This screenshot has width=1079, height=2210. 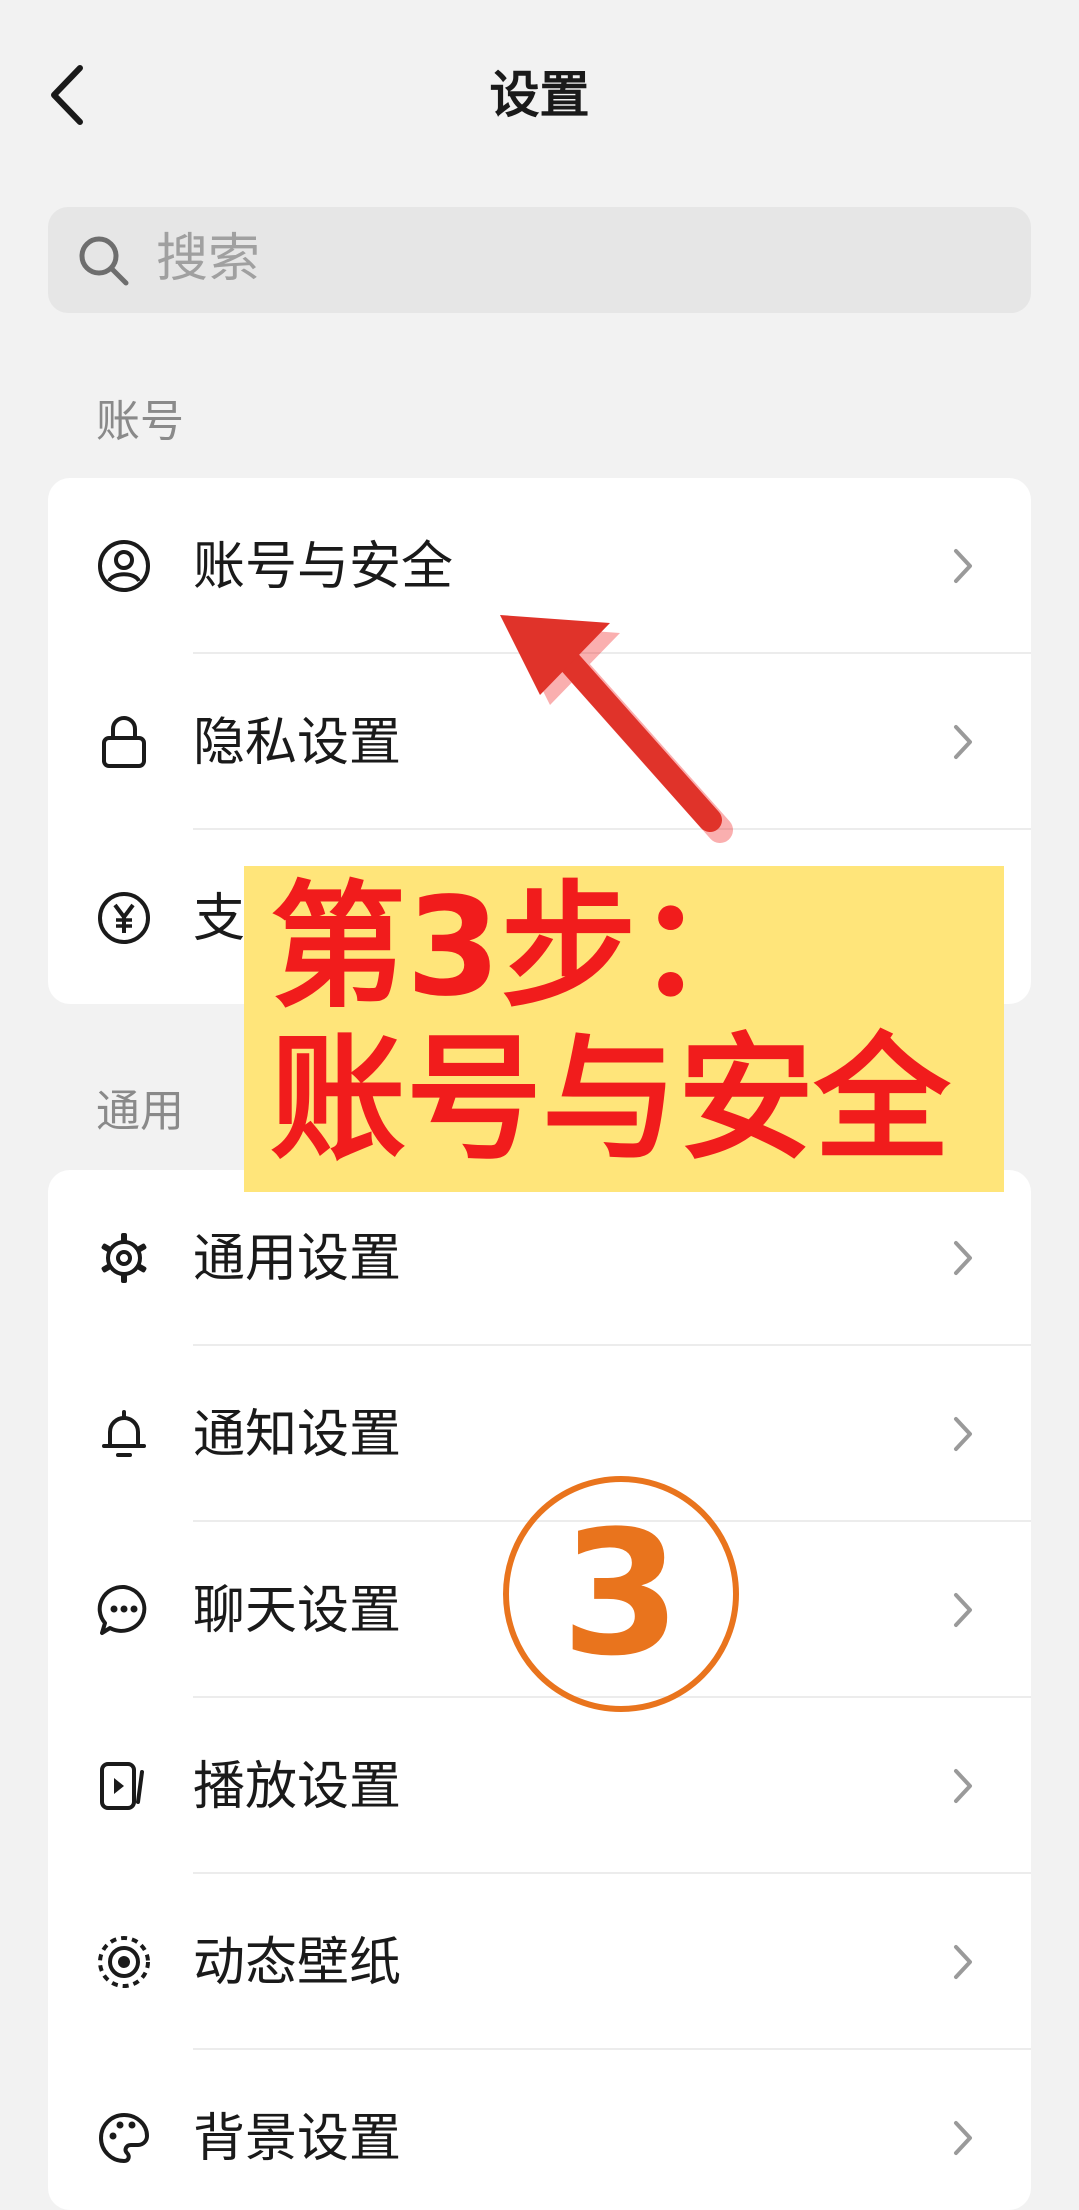 I want to click on palette-icon, so click(x=124, y=2138).